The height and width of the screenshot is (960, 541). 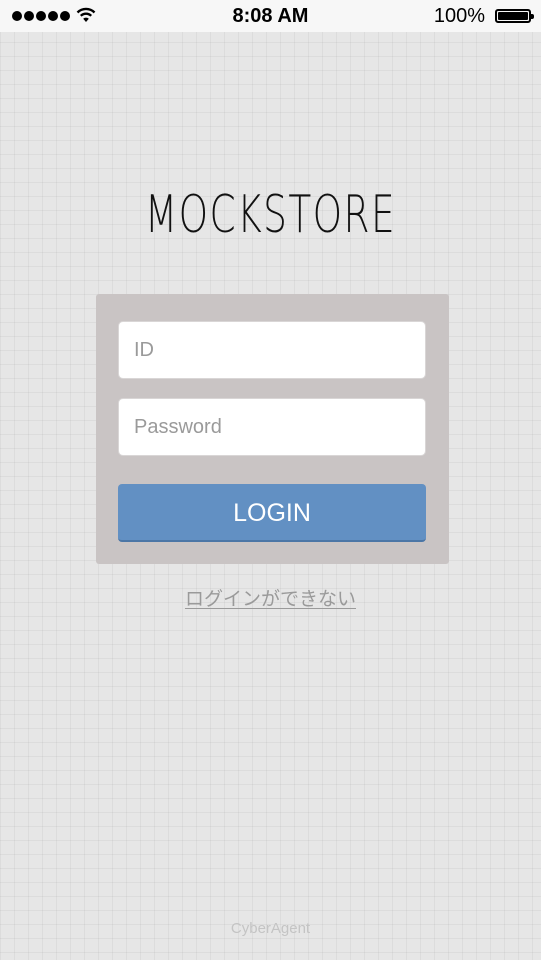 What do you see at coordinates (272, 513) in the screenshot?
I see `login-button: LOGIN` at bounding box center [272, 513].